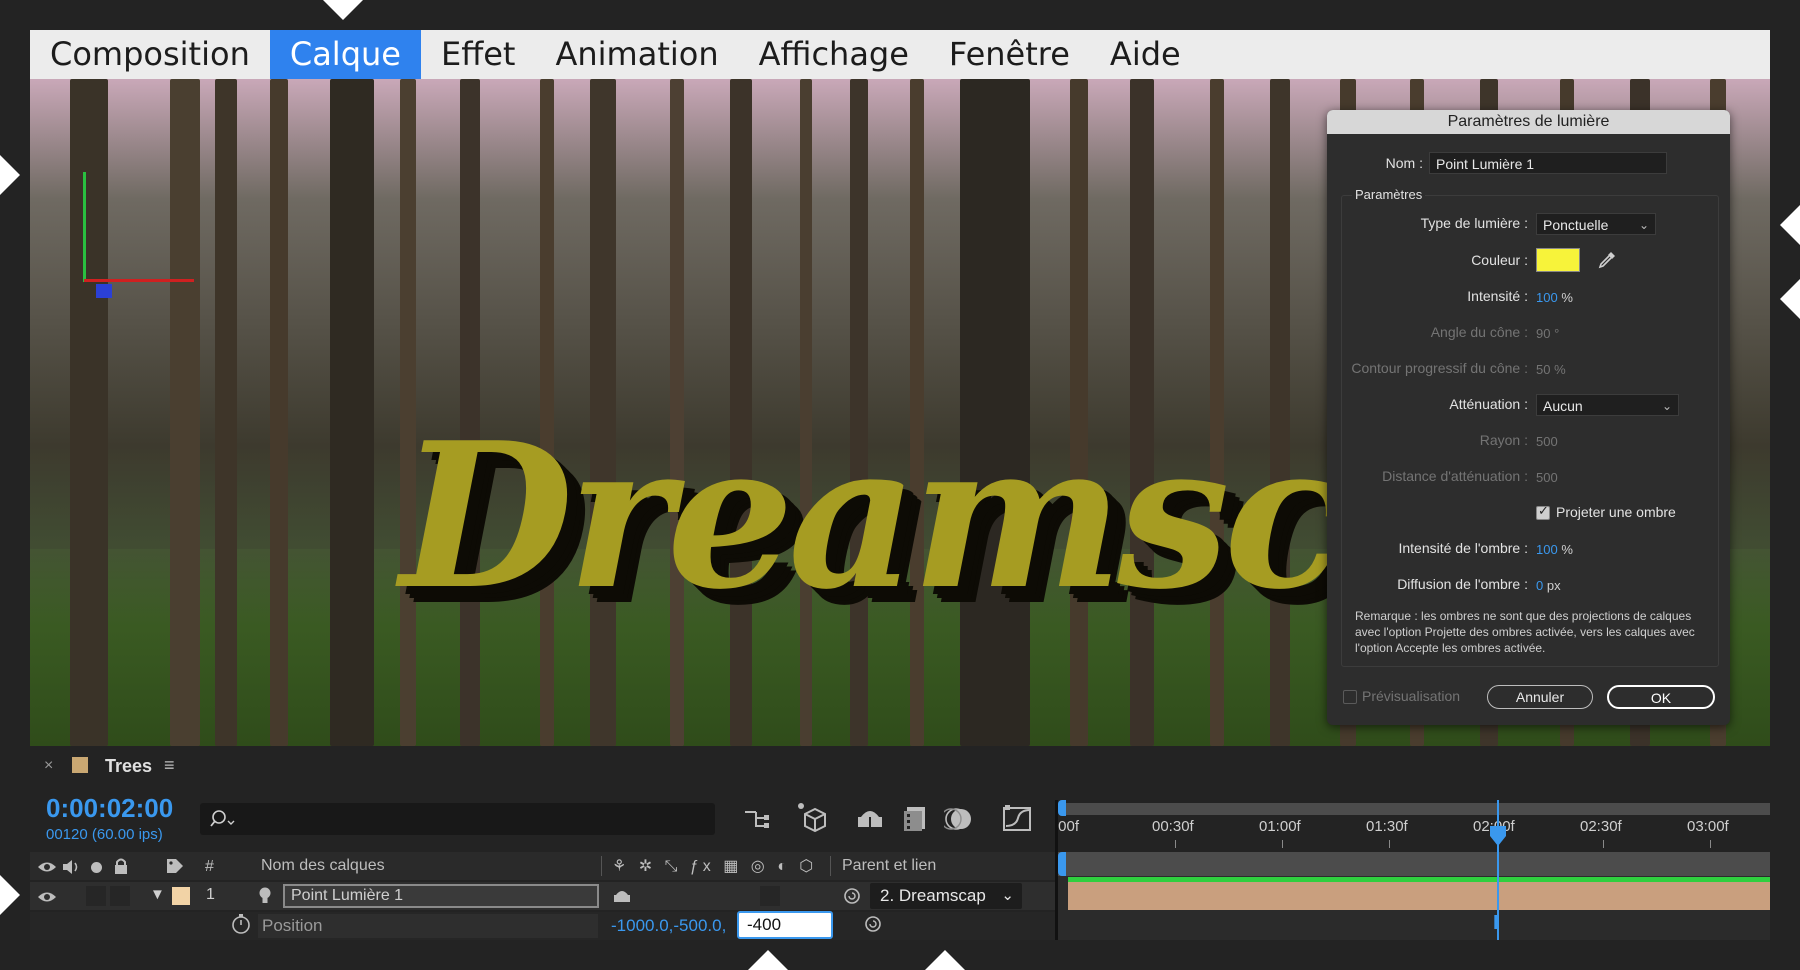 This screenshot has width=1800, height=970. What do you see at coordinates (209, 866) in the screenshot?
I see `column-hash: #` at bounding box center [209, 866].